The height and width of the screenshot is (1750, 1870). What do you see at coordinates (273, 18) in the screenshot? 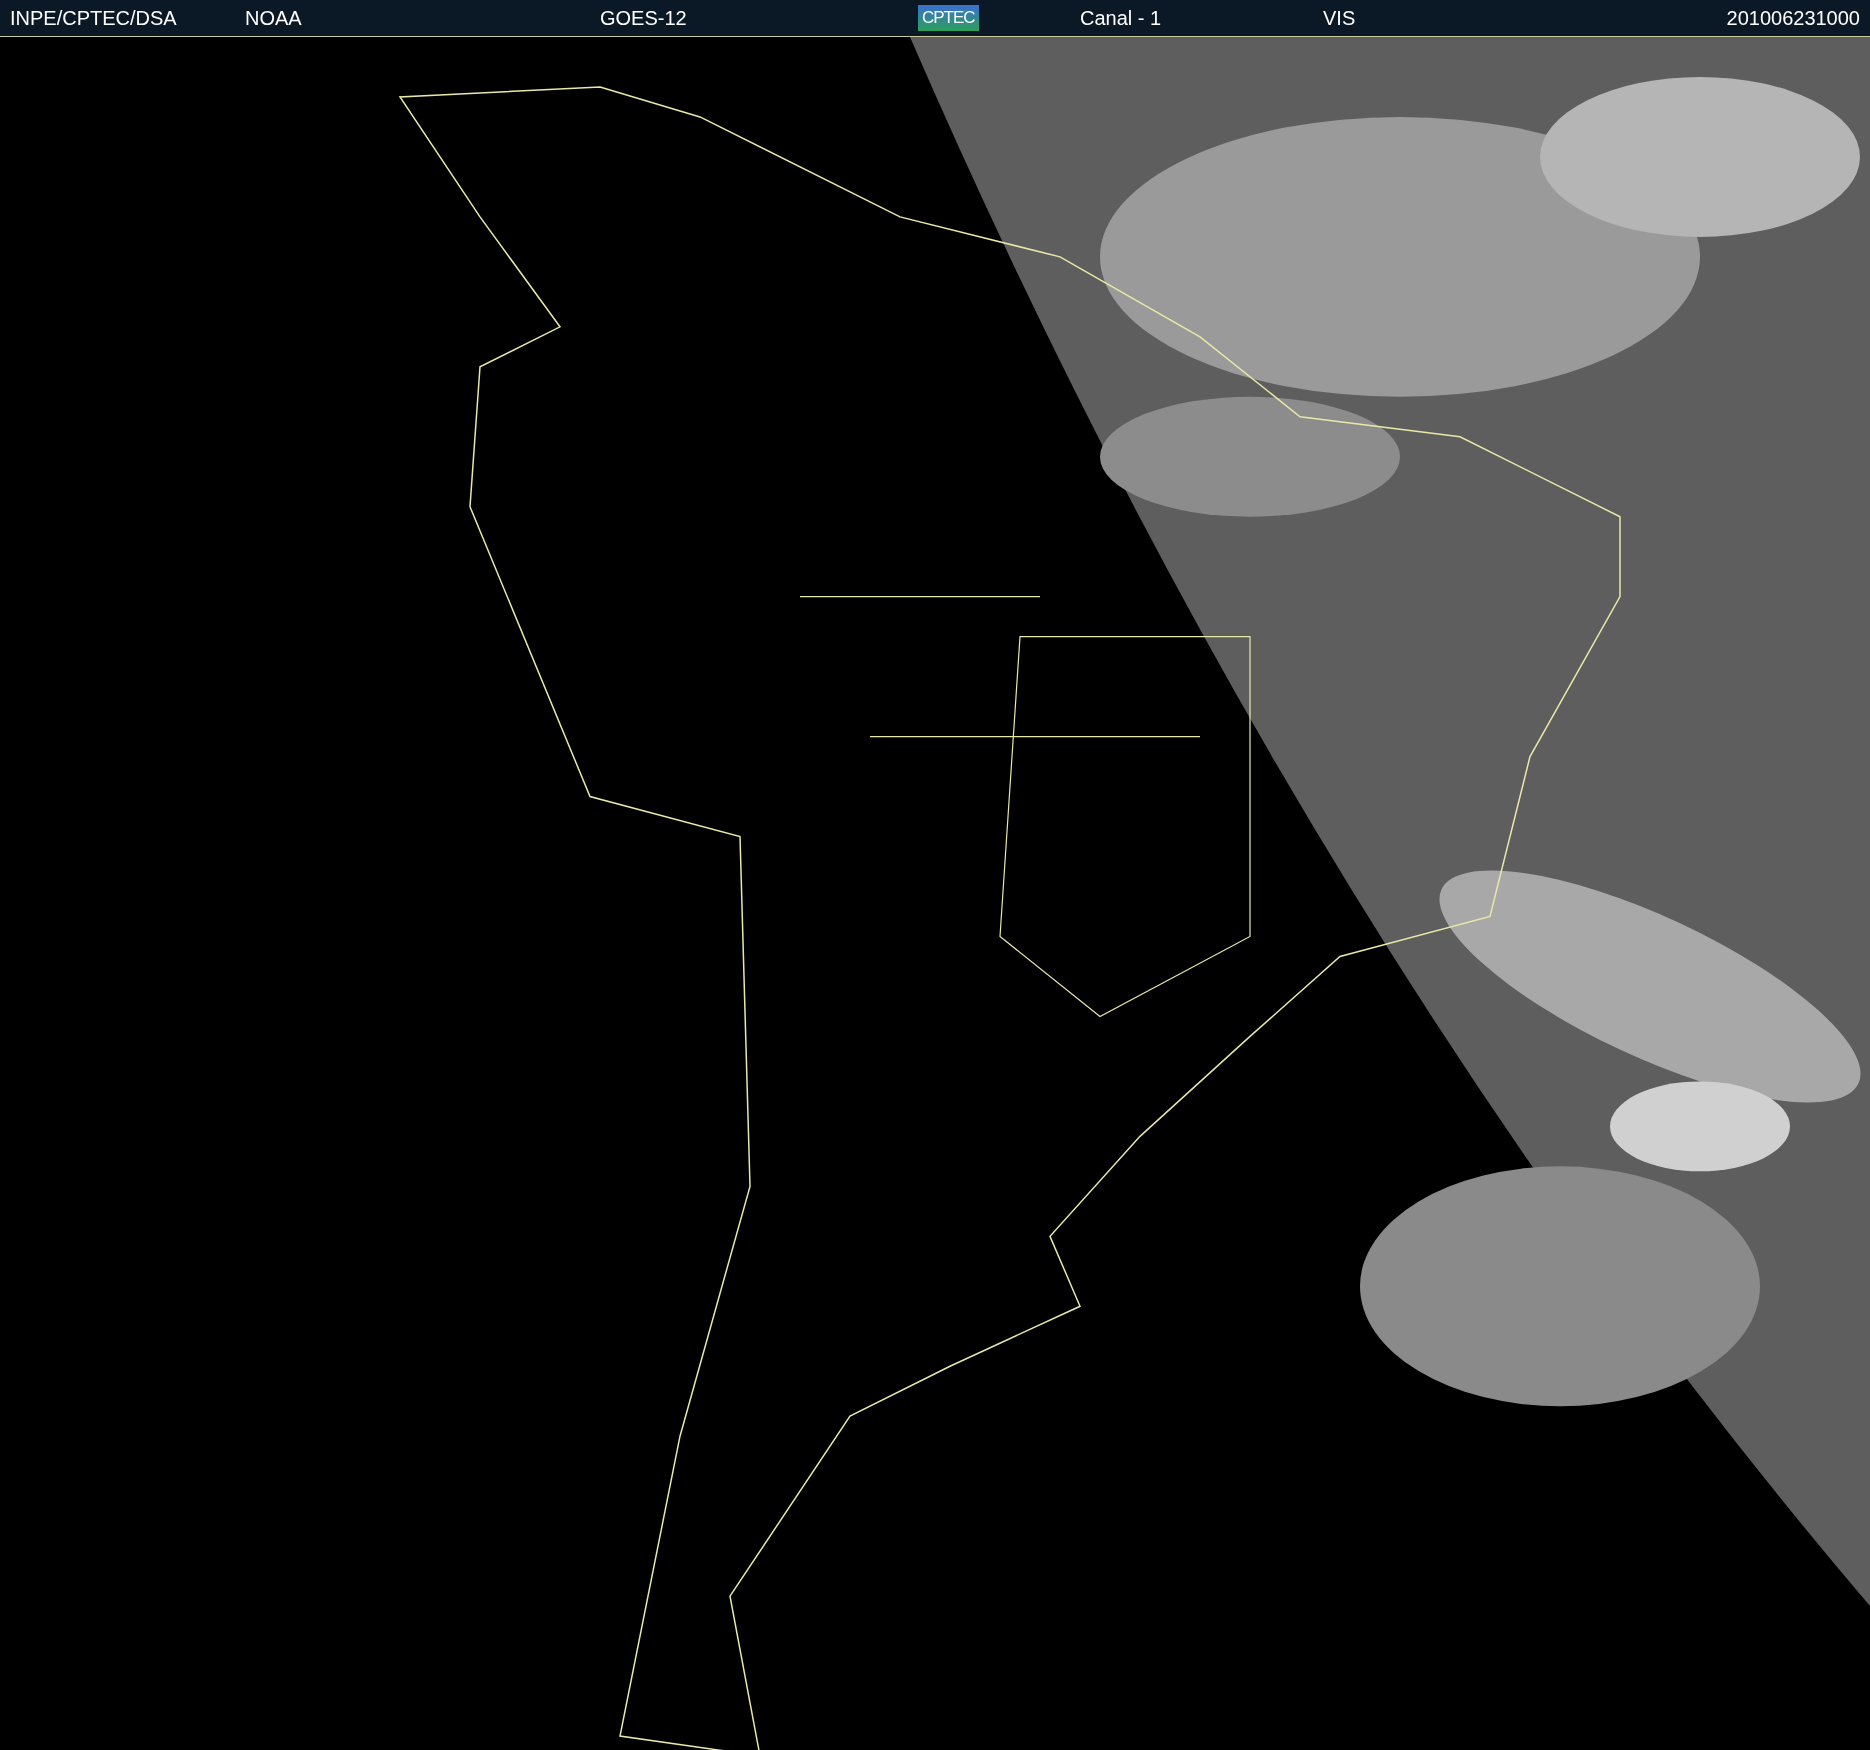
I see `header-label: NOAA` at bounding box center [273, 18].